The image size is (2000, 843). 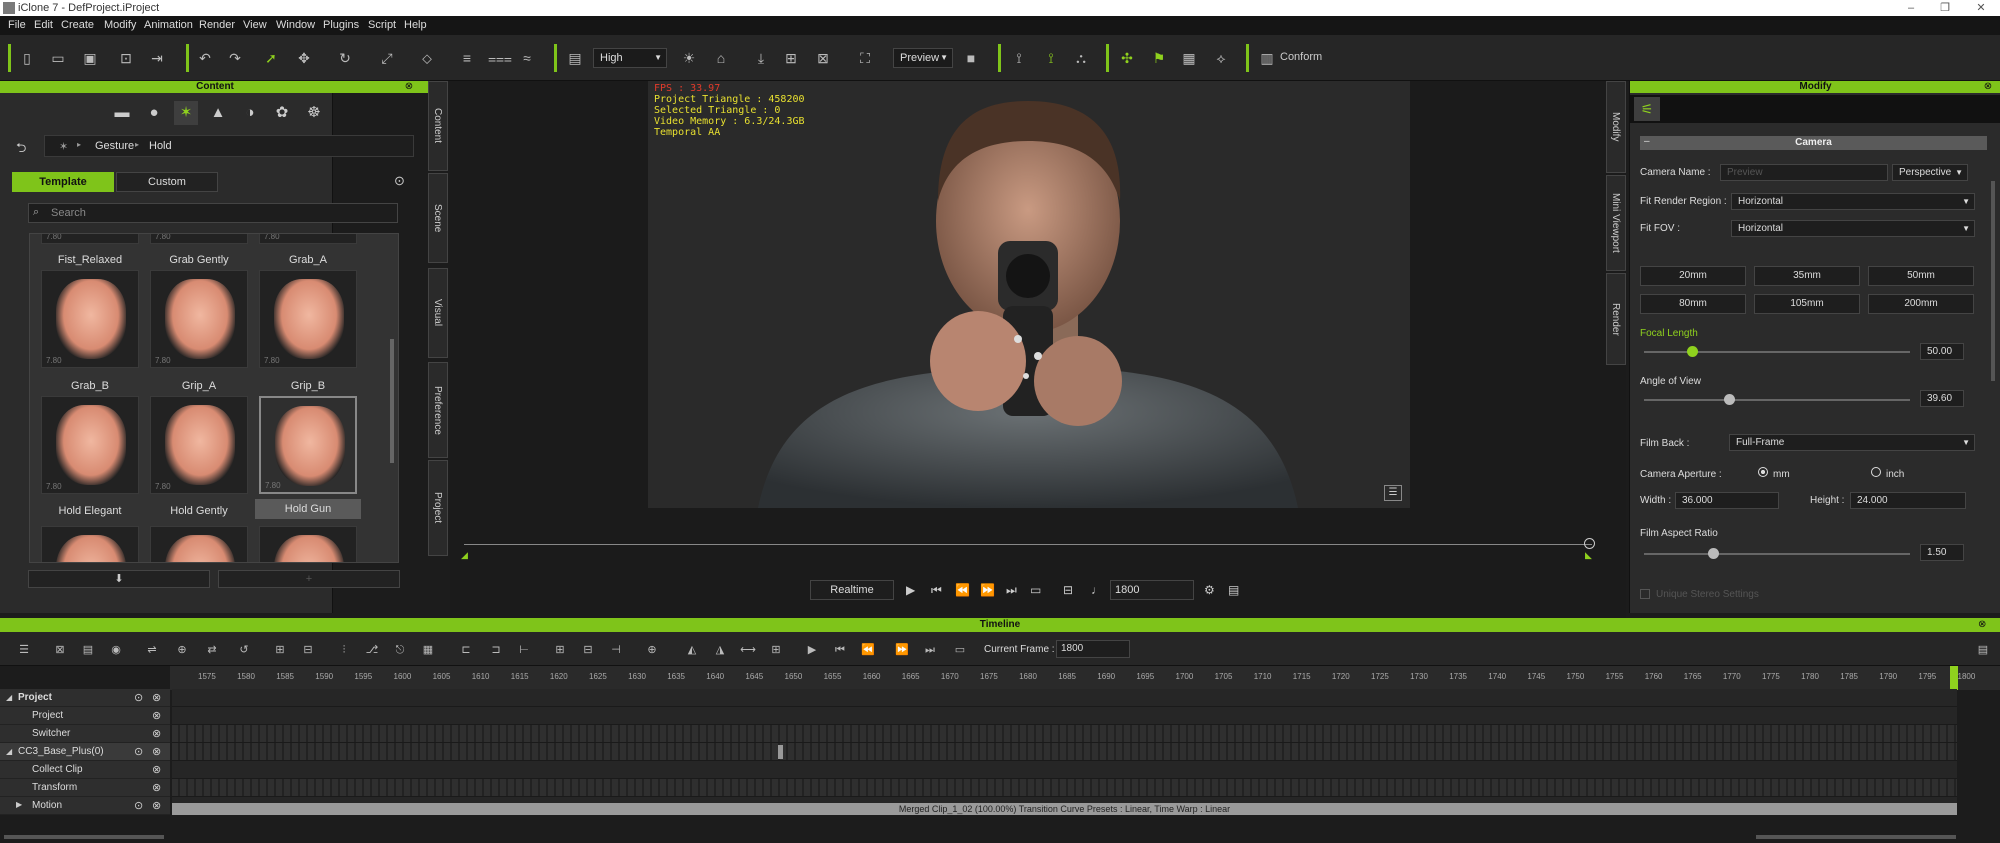 I want to click on film-aspect-ratio-slider, so click(x=1777, y=554).